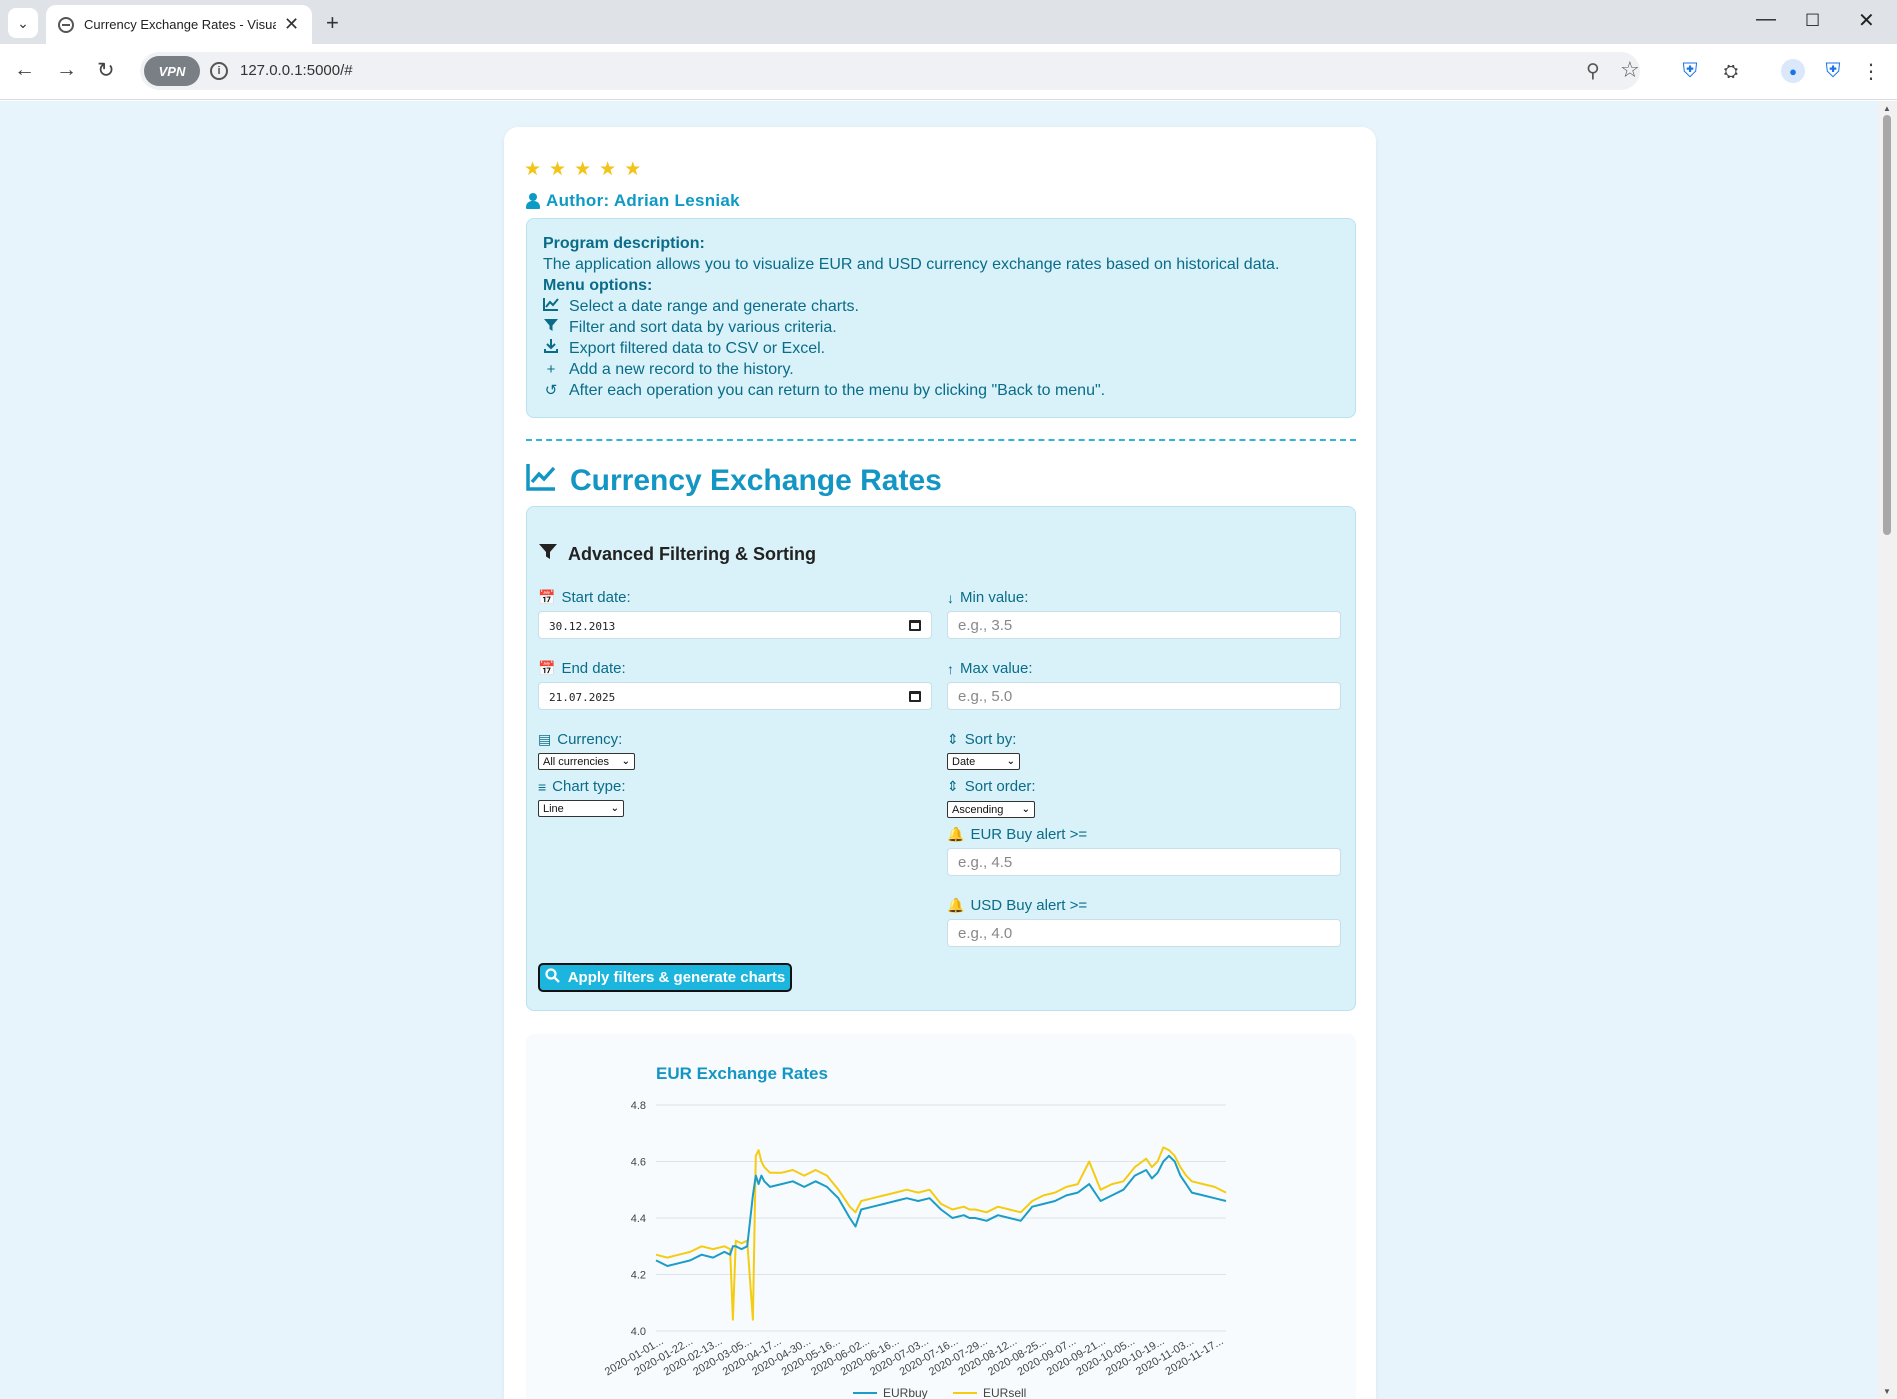  What do you see at coordinates (983, 761) in the screenshot?
I see `sort-by-select: Date ⌄` at bounding box center [983, 761].